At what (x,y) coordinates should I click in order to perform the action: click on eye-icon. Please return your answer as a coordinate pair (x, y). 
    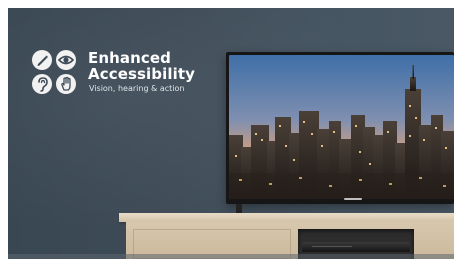
    Looking at the image, I should click on (66, 60).